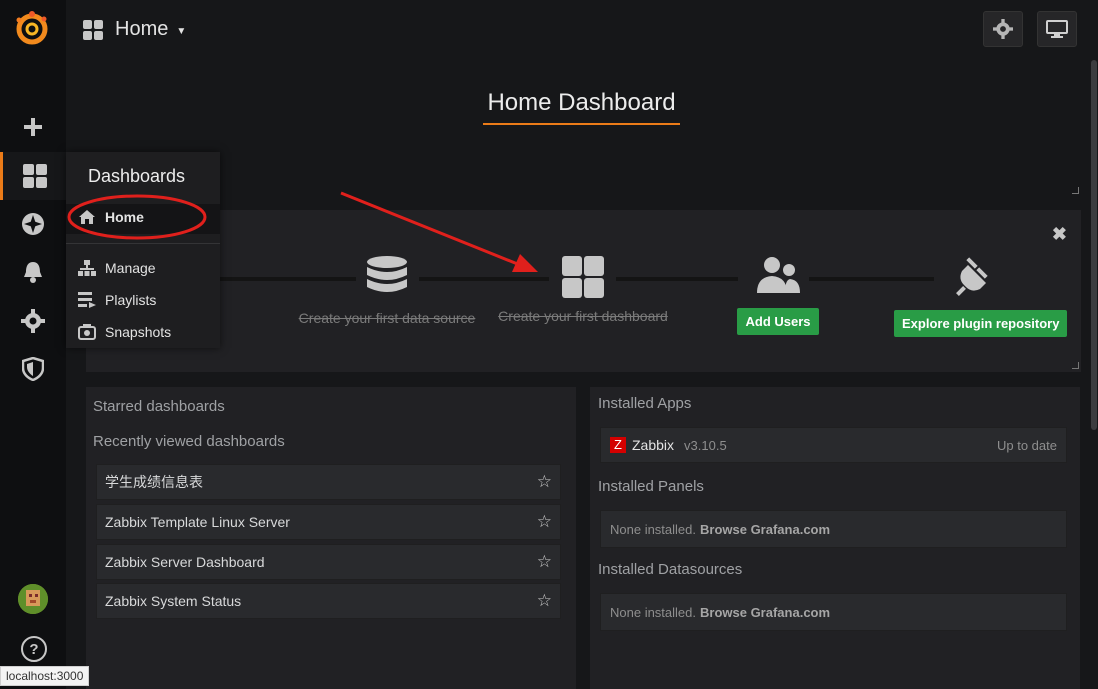 This screenshot has width=1098, height=689. Describe the element at coordinates (778, 275) in the screenshot. I see `users-icon` at that location.